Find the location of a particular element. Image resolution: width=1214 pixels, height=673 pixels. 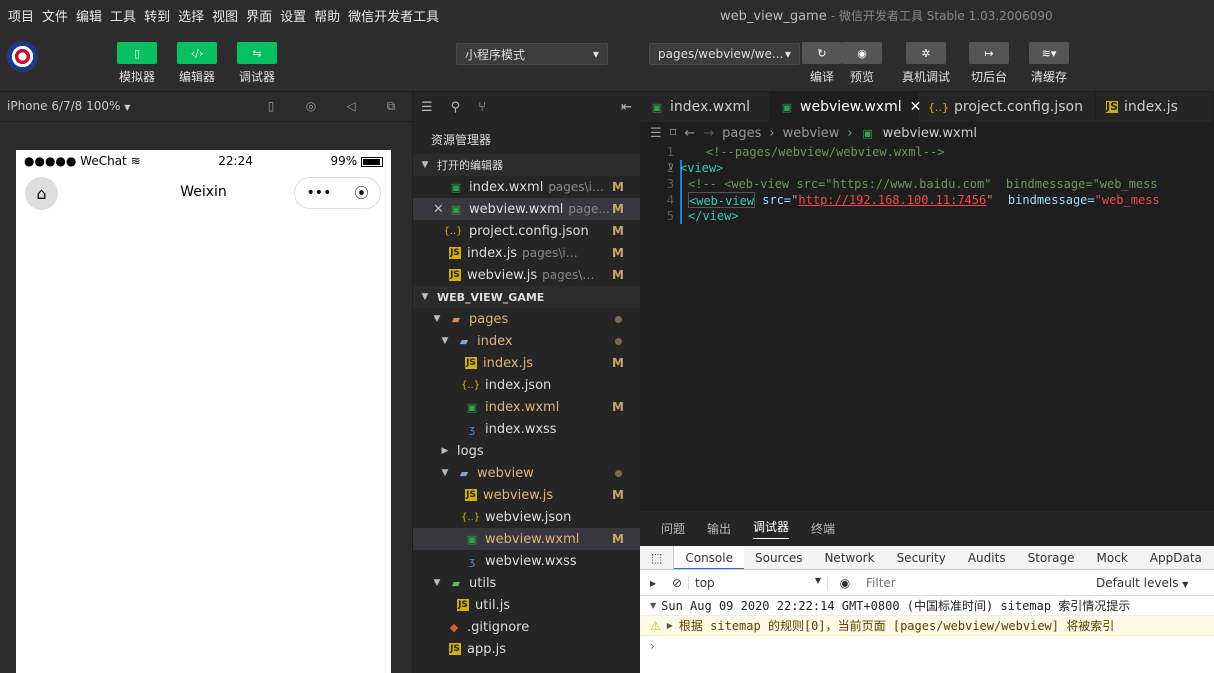

preview-button: ◉ 预览 is located at coordinates (862, 63).